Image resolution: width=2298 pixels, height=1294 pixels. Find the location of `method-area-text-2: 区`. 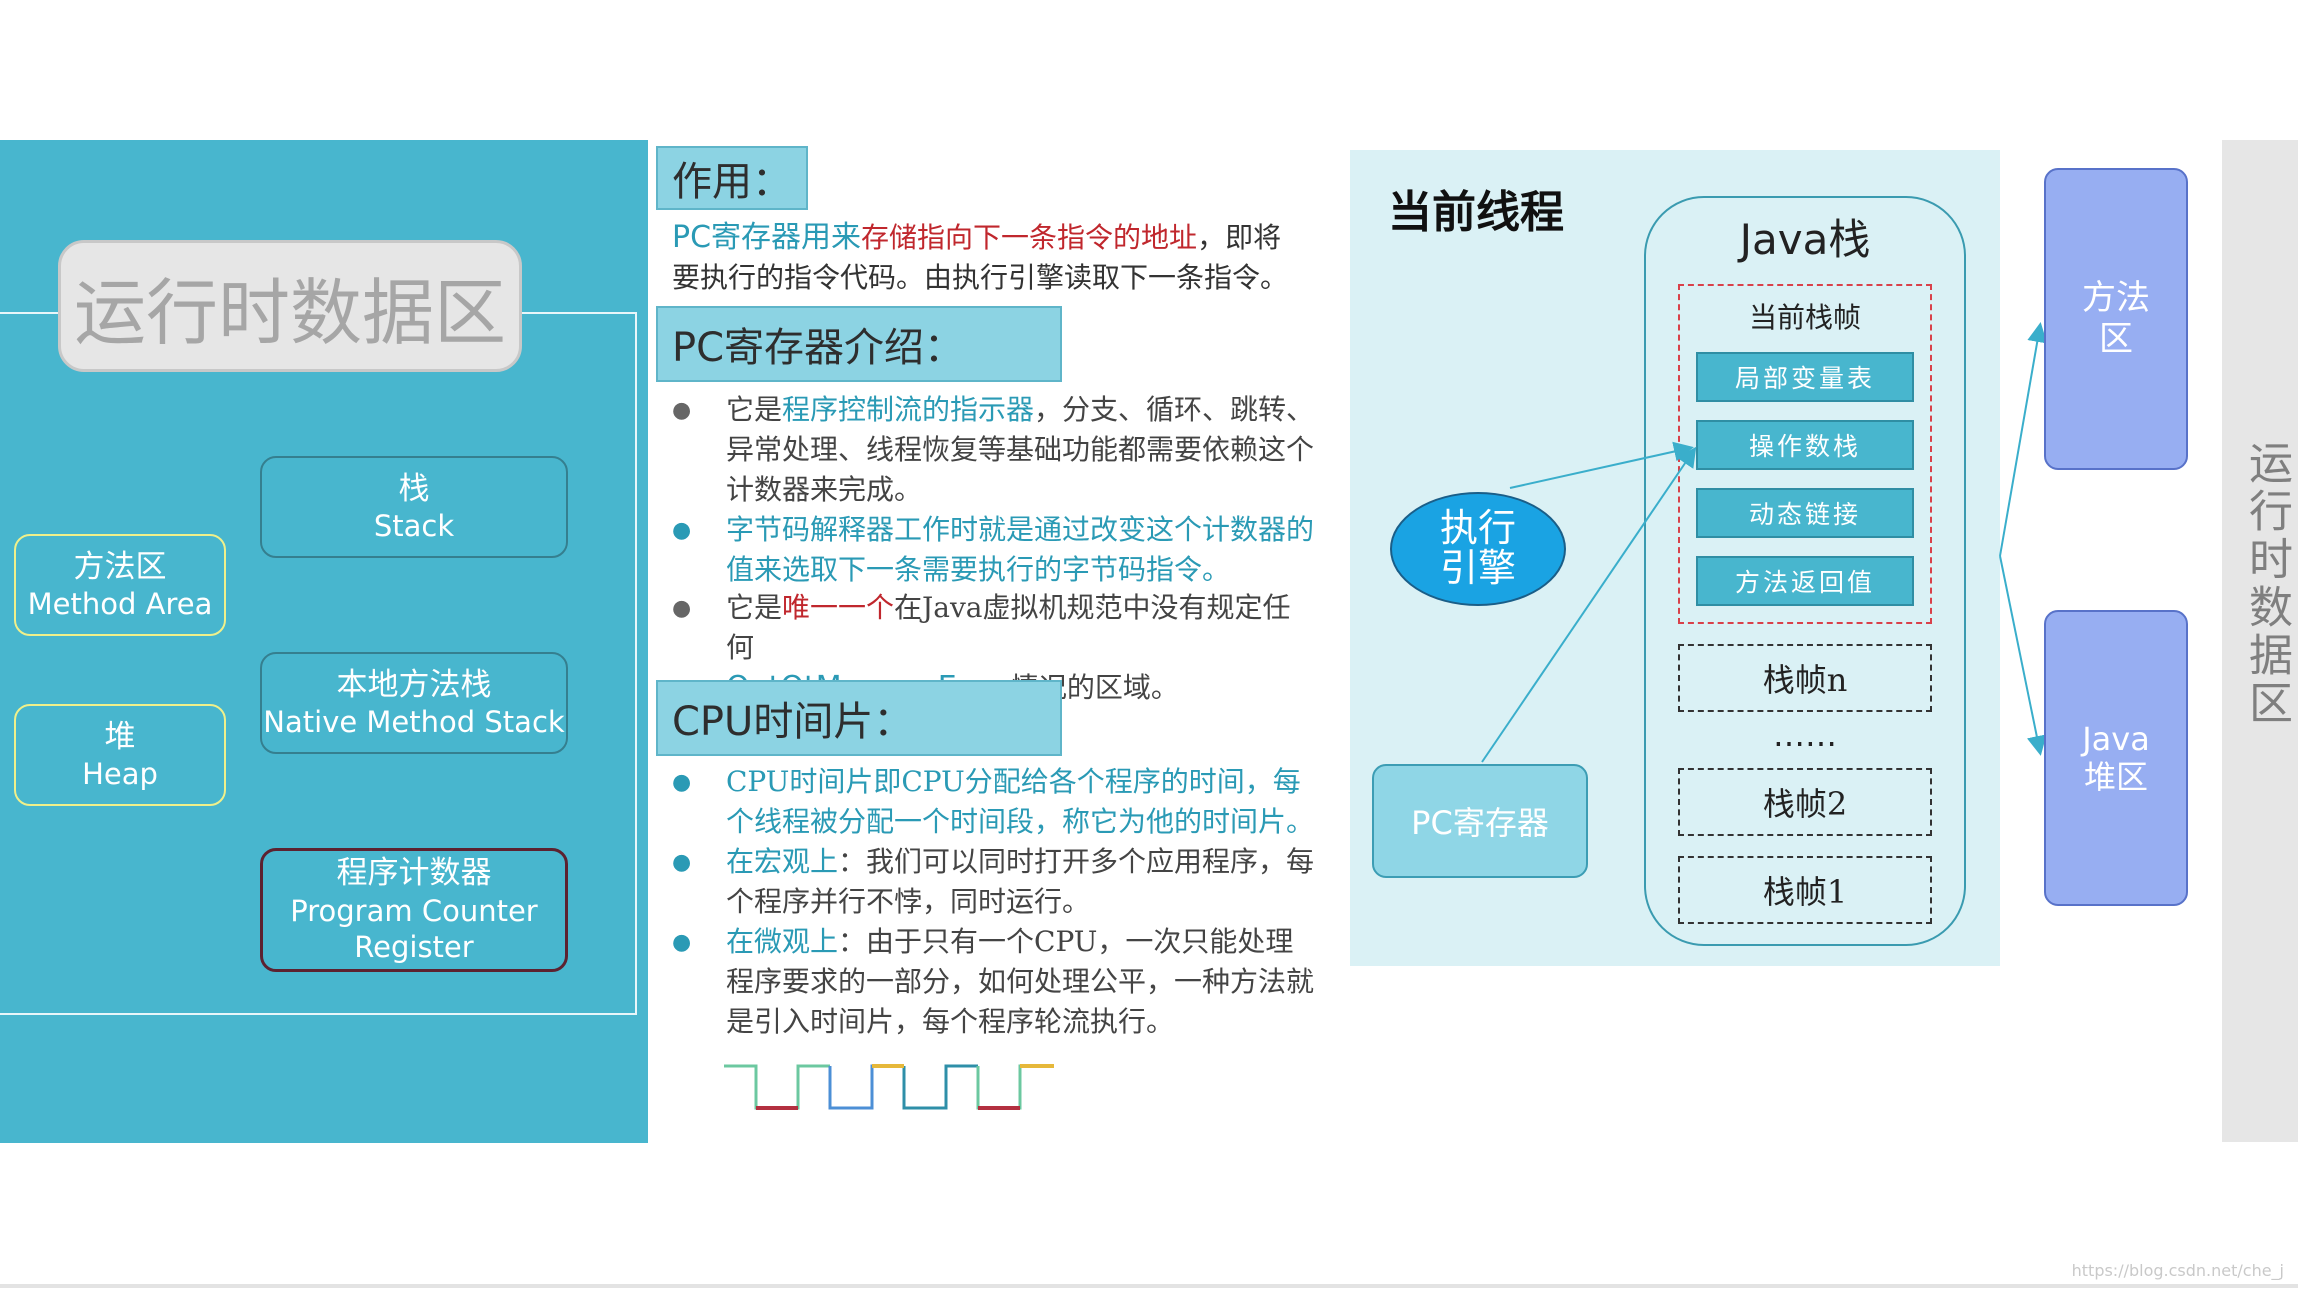

method-area-text-2: 区 is located at coordinates (2116, 339).